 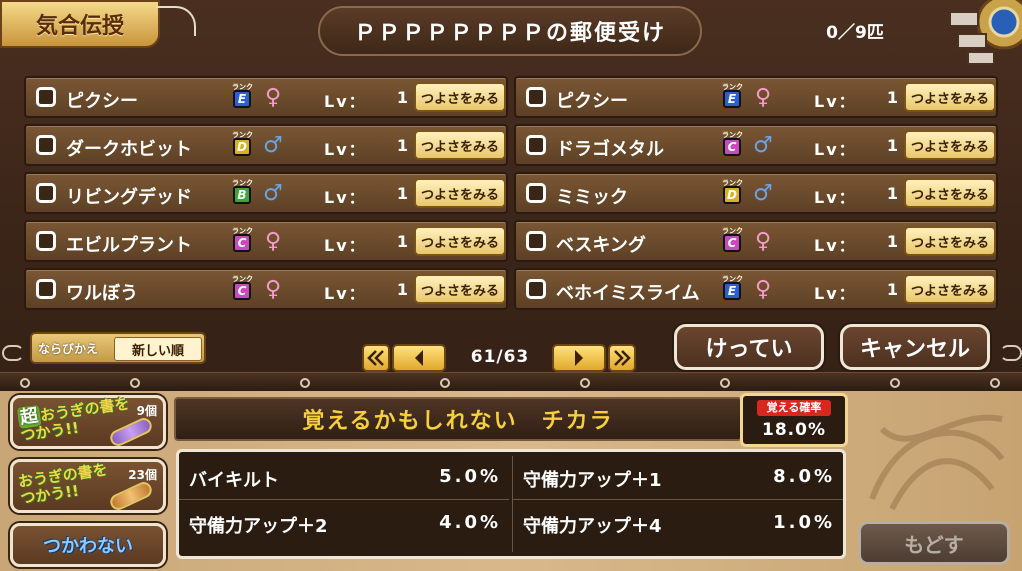 I want to click on monster-row: ベスキング ランク C ♀ Lv： 1 つよさをみる, so click(x=756, y=241).